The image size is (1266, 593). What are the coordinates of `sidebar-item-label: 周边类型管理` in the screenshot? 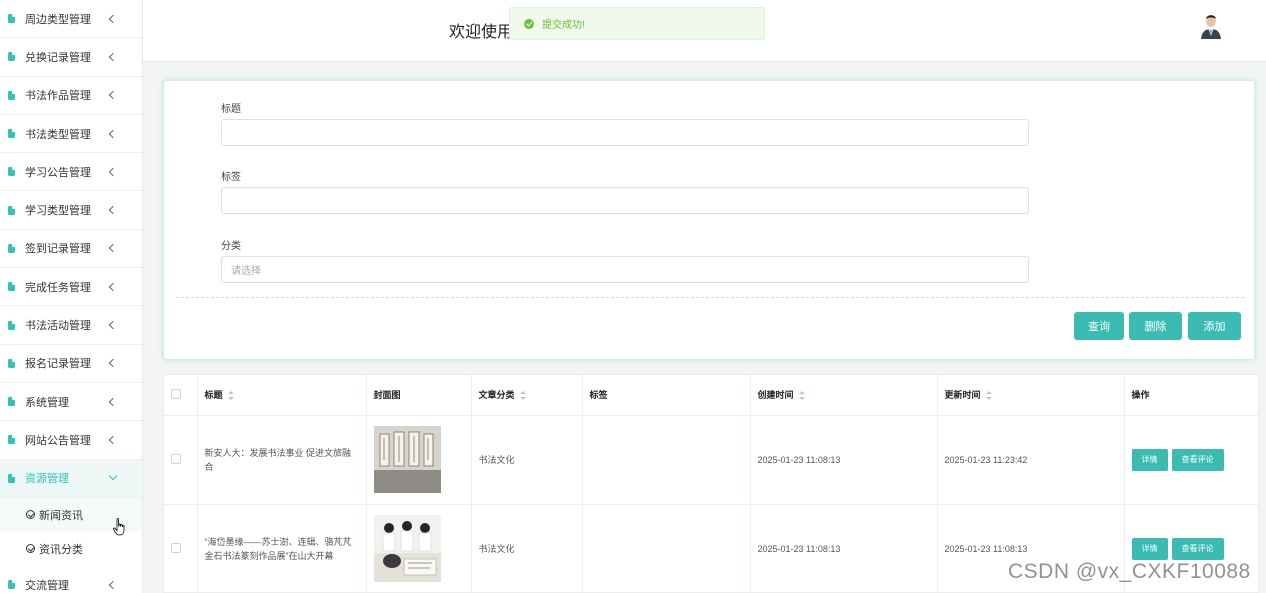 It's located at (58, 19).